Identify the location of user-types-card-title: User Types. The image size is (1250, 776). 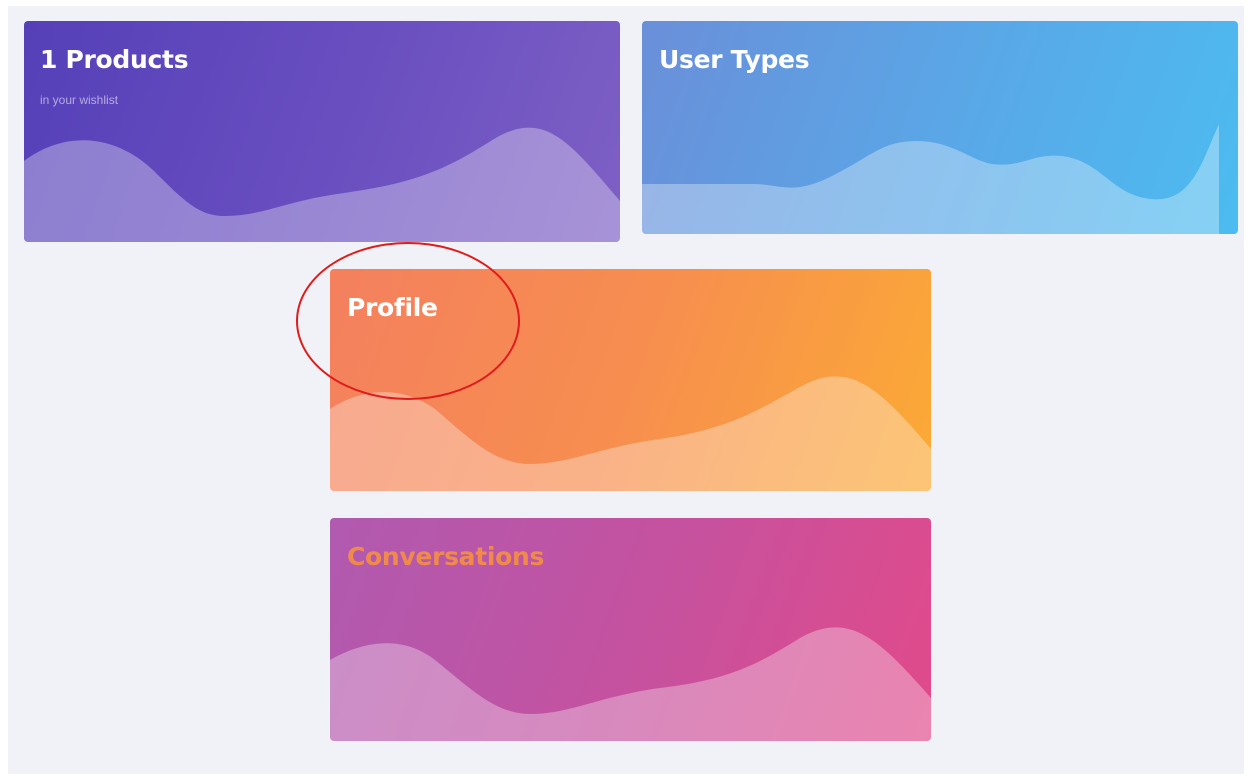
(734, 59).